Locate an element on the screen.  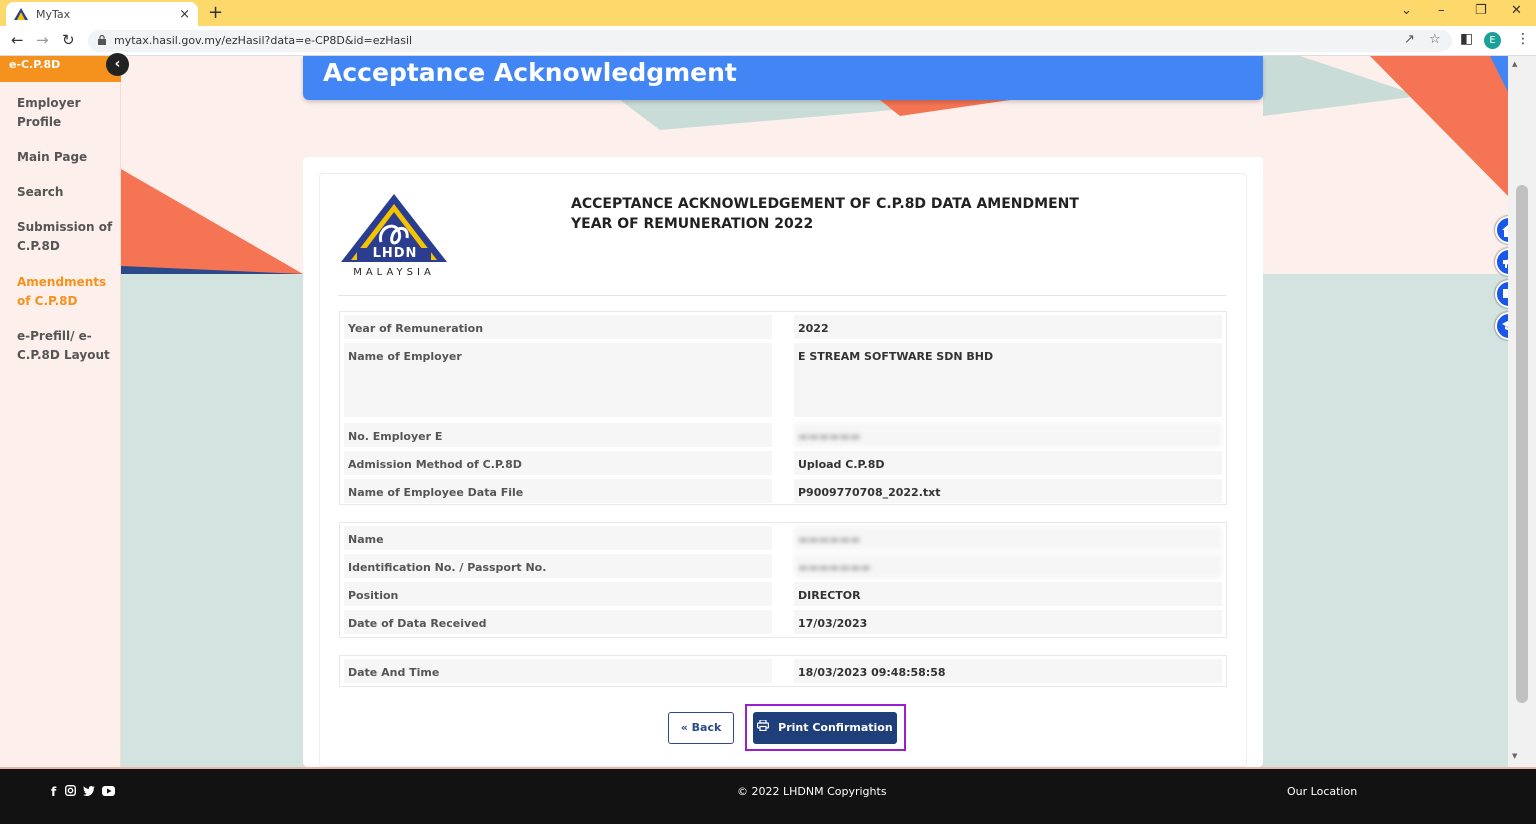
sidebar-item-search: Search is located at coordinates (65, 192).